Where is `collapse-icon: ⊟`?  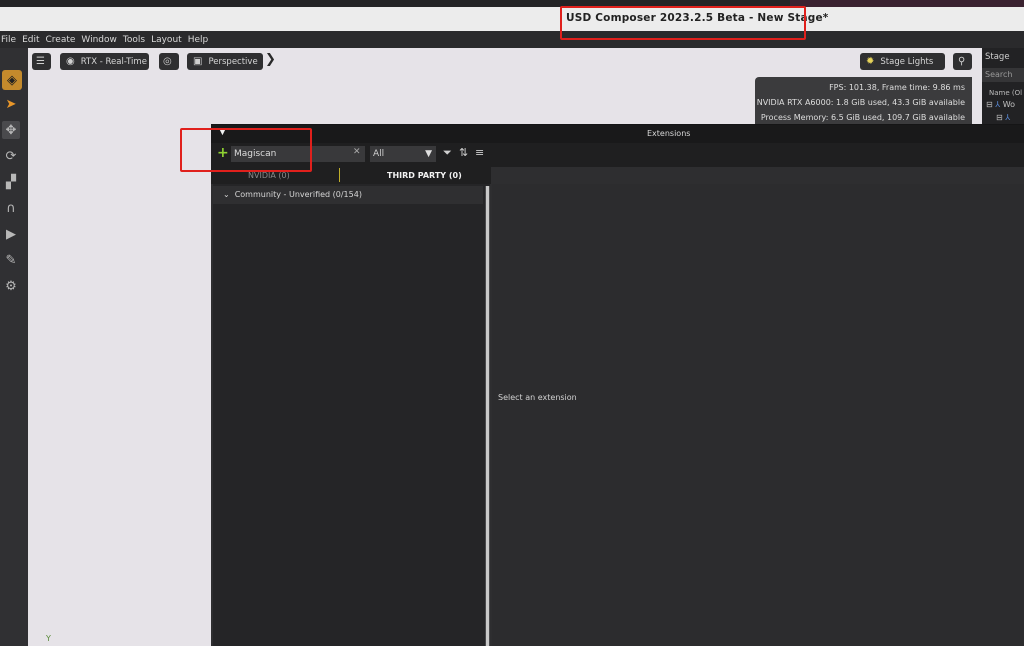 collapse-icon: ⊟ is located at coordinates (989, 104).